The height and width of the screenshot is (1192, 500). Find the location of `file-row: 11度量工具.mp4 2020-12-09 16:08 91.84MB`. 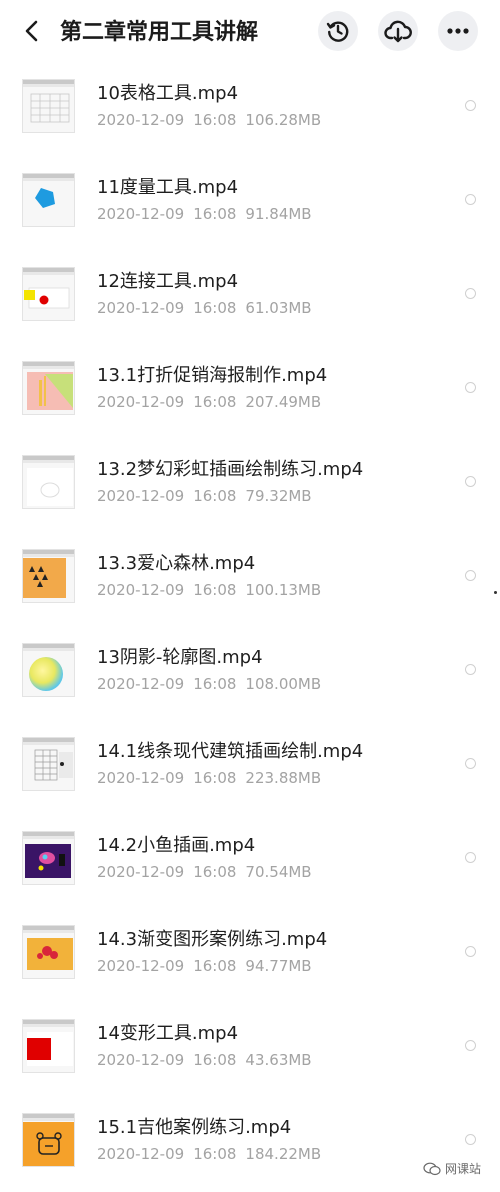

file-row: 11度量工具.mp4 2020-12-09 16:08 91.84MB is located at coordinates (250, 203).